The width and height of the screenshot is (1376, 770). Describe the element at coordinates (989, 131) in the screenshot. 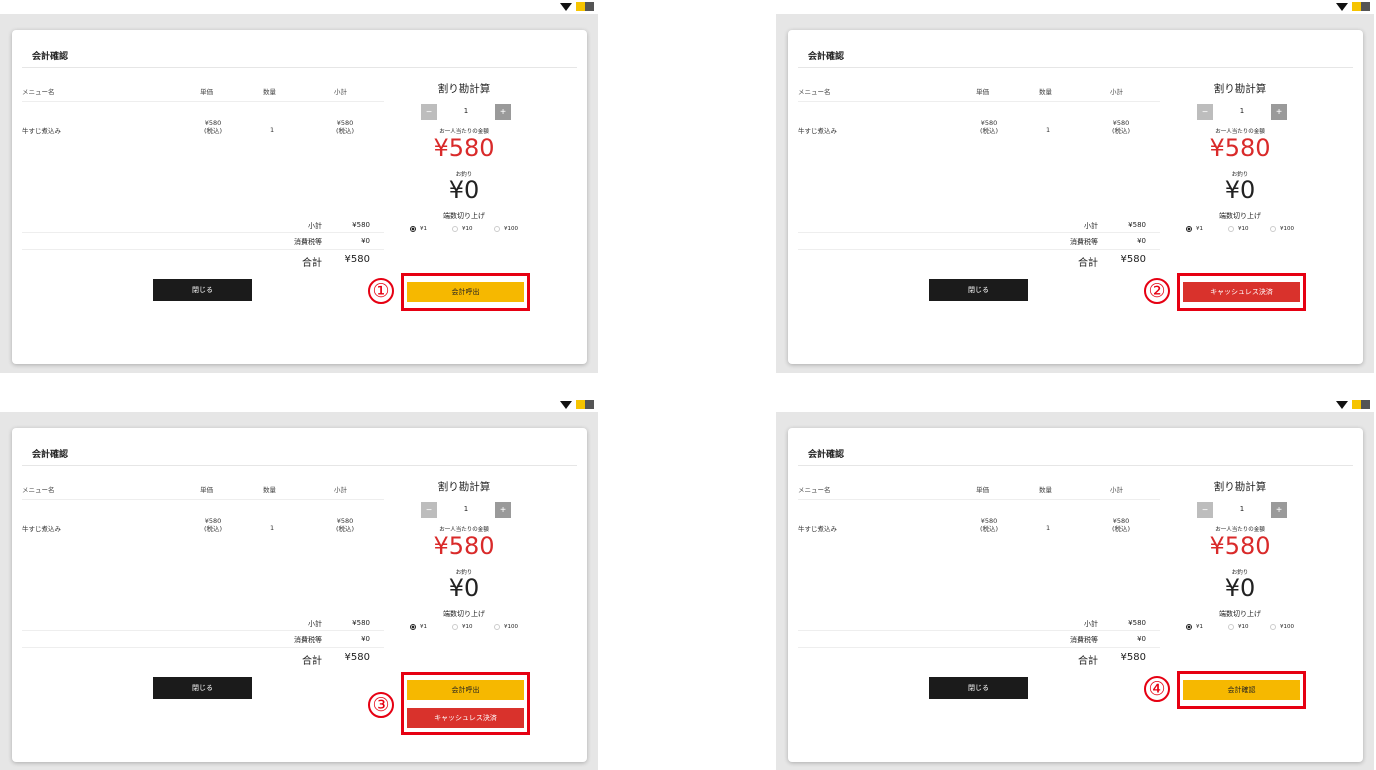

I see `item-price-tax-note: (税込)` at that location.